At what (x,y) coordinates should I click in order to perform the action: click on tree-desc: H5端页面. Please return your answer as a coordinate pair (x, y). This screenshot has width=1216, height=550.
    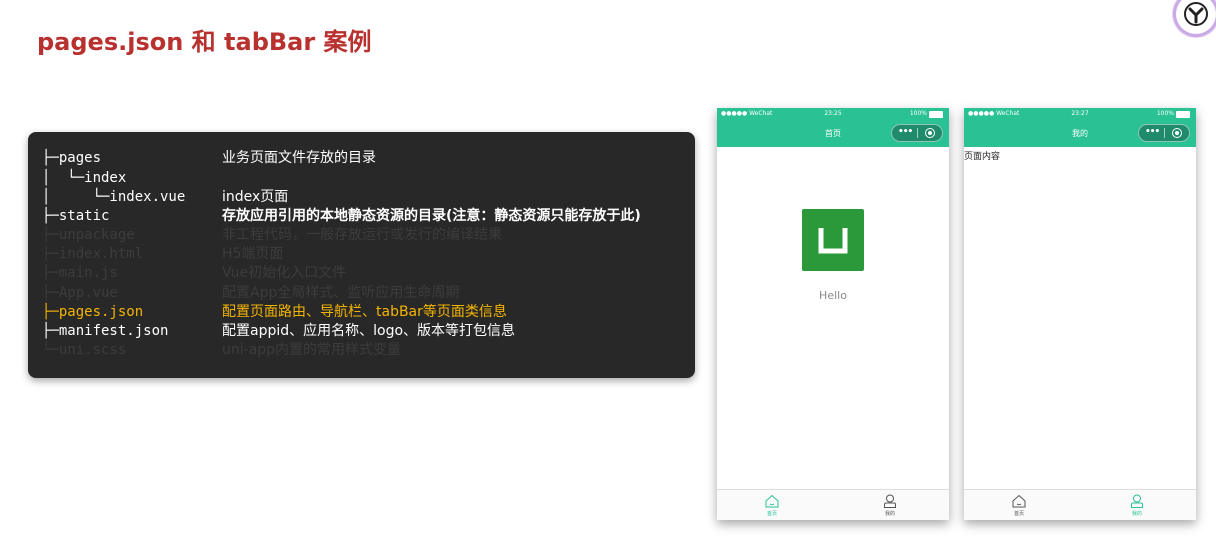
    Looking at the image, I should click on (253, 254).